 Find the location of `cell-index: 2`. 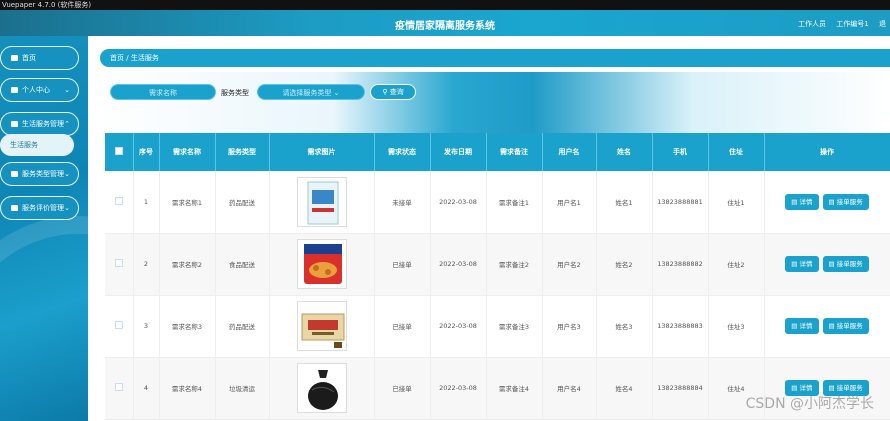

cell-index: 2 is located at coordinates (146, 264).